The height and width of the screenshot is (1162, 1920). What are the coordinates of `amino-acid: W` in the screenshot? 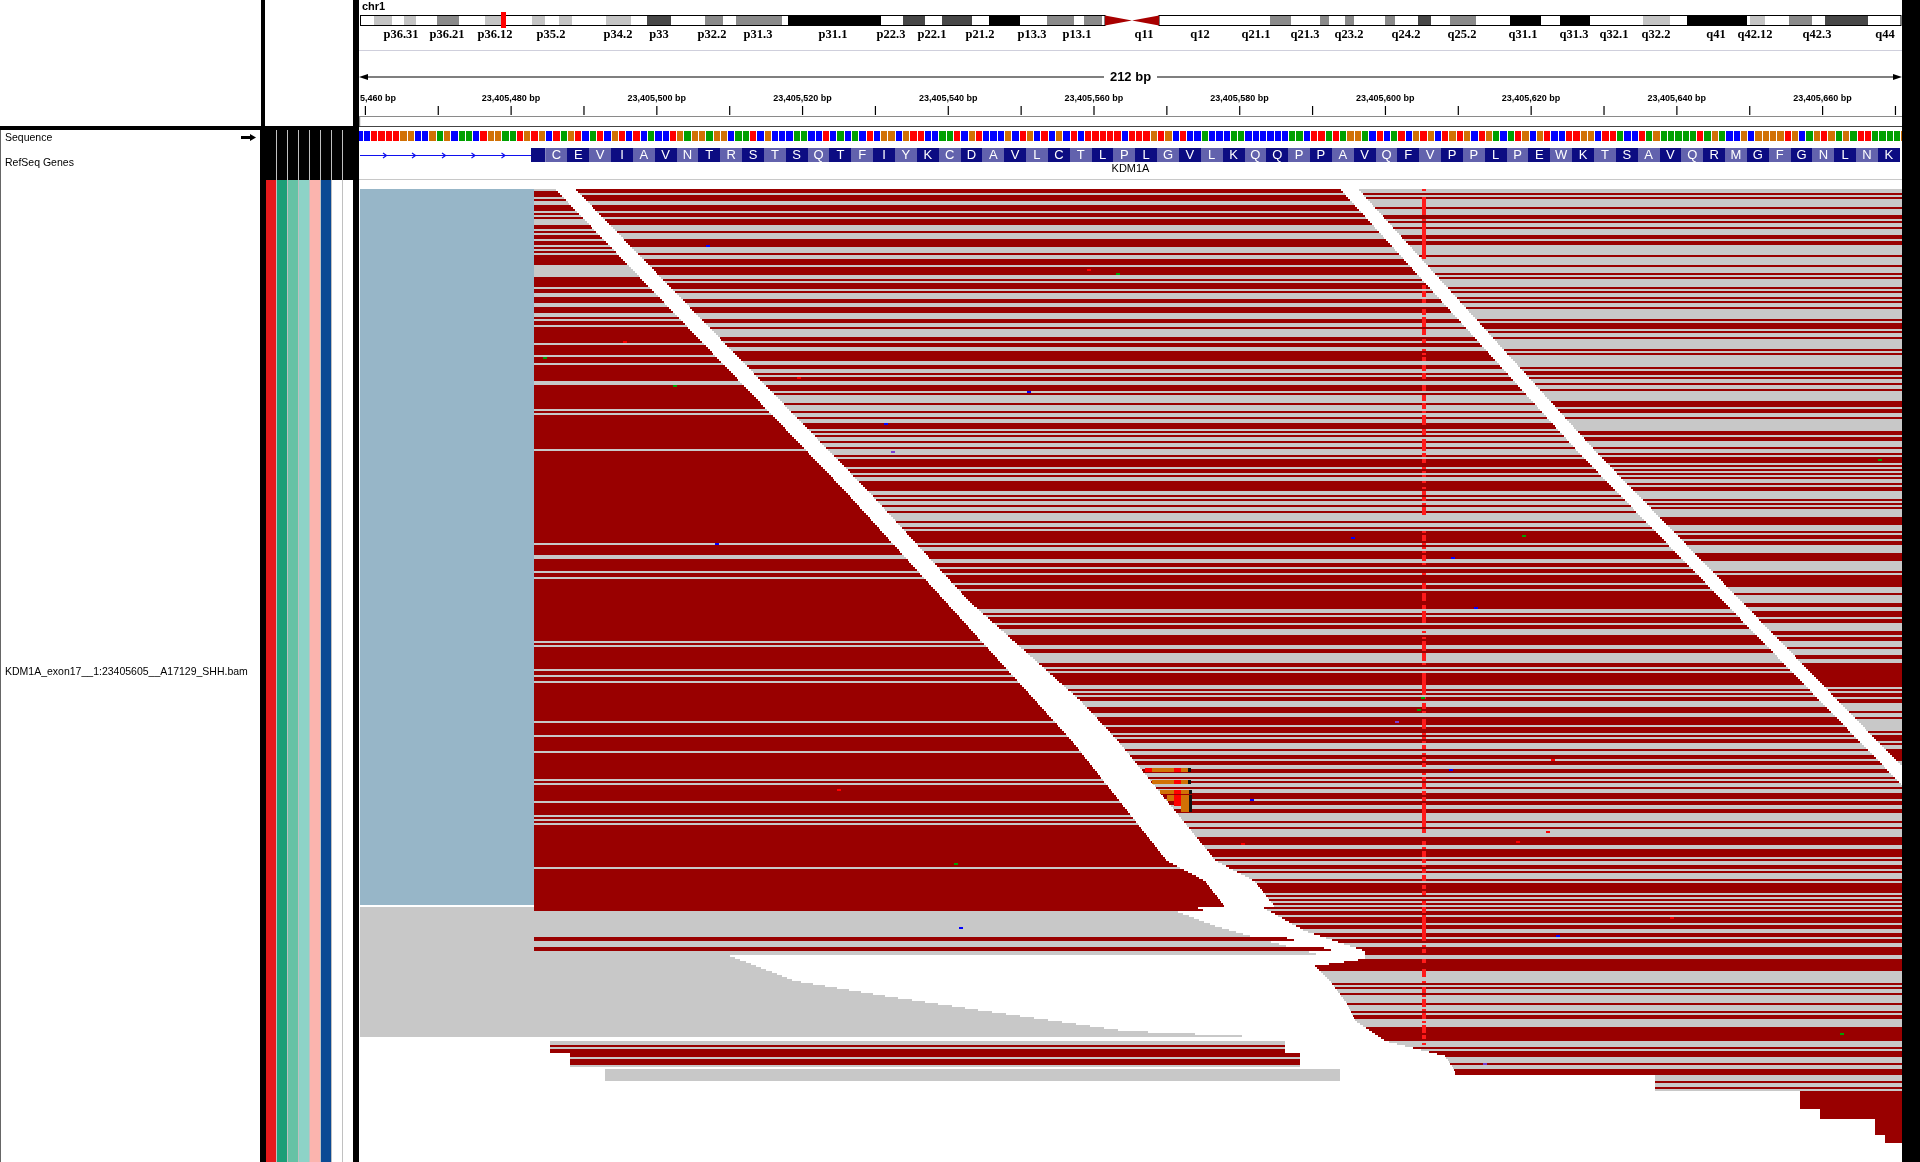 It's located at (1561, 155).